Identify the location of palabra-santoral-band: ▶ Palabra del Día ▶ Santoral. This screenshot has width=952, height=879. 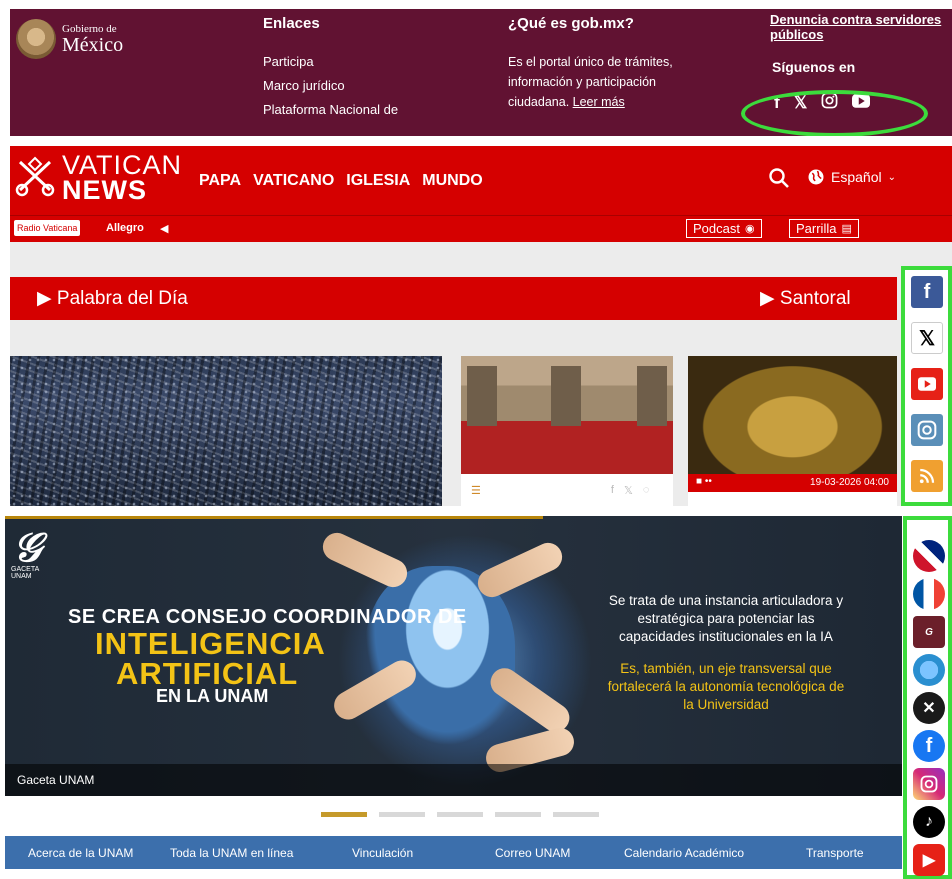
(453, 298).